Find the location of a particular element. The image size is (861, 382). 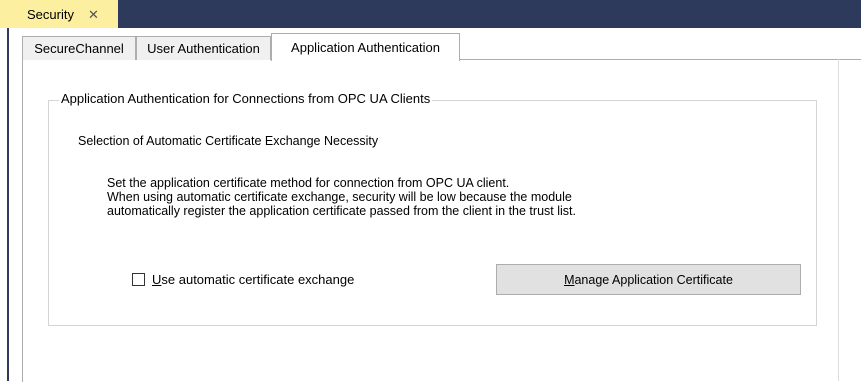

tab-application-authentication: Application Authentication is located at coordinates (365, 47).